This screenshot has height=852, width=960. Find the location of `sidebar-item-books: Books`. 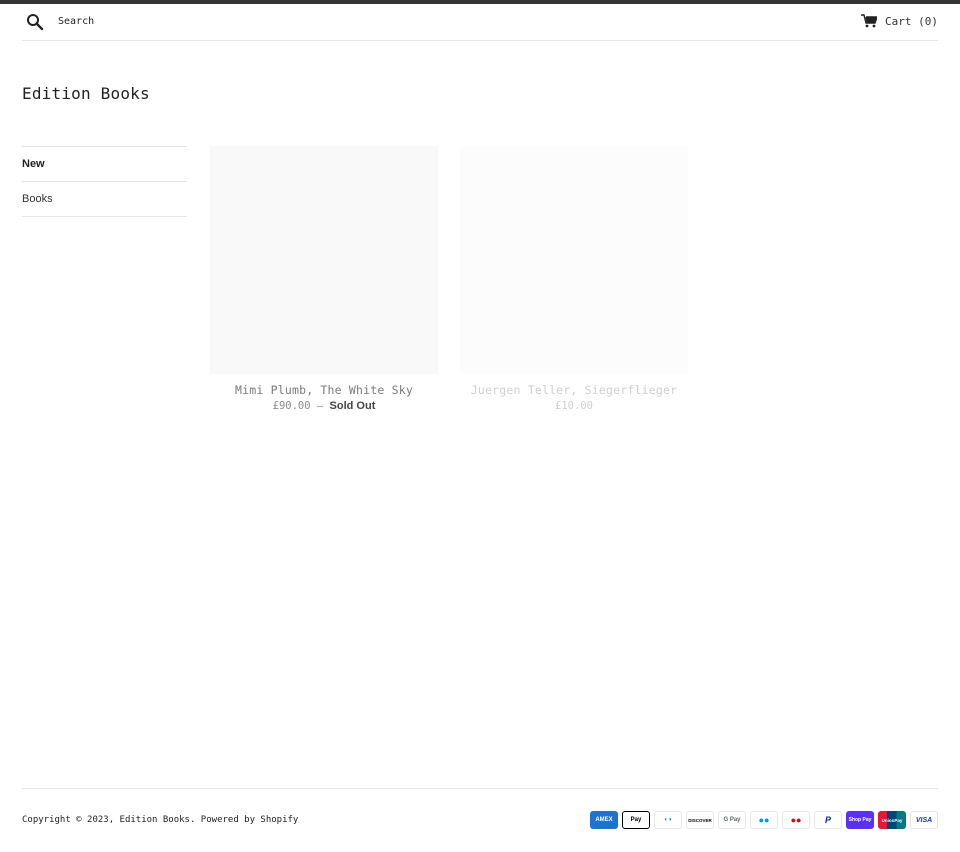

sidebar-item-books: Books is located at coordinates (104, 199).